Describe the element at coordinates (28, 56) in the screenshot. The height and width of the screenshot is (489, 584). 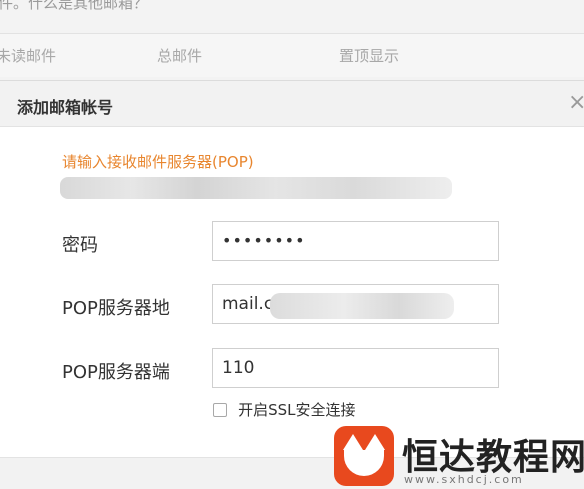
I see `column-unread: 未读邮件` at that location.